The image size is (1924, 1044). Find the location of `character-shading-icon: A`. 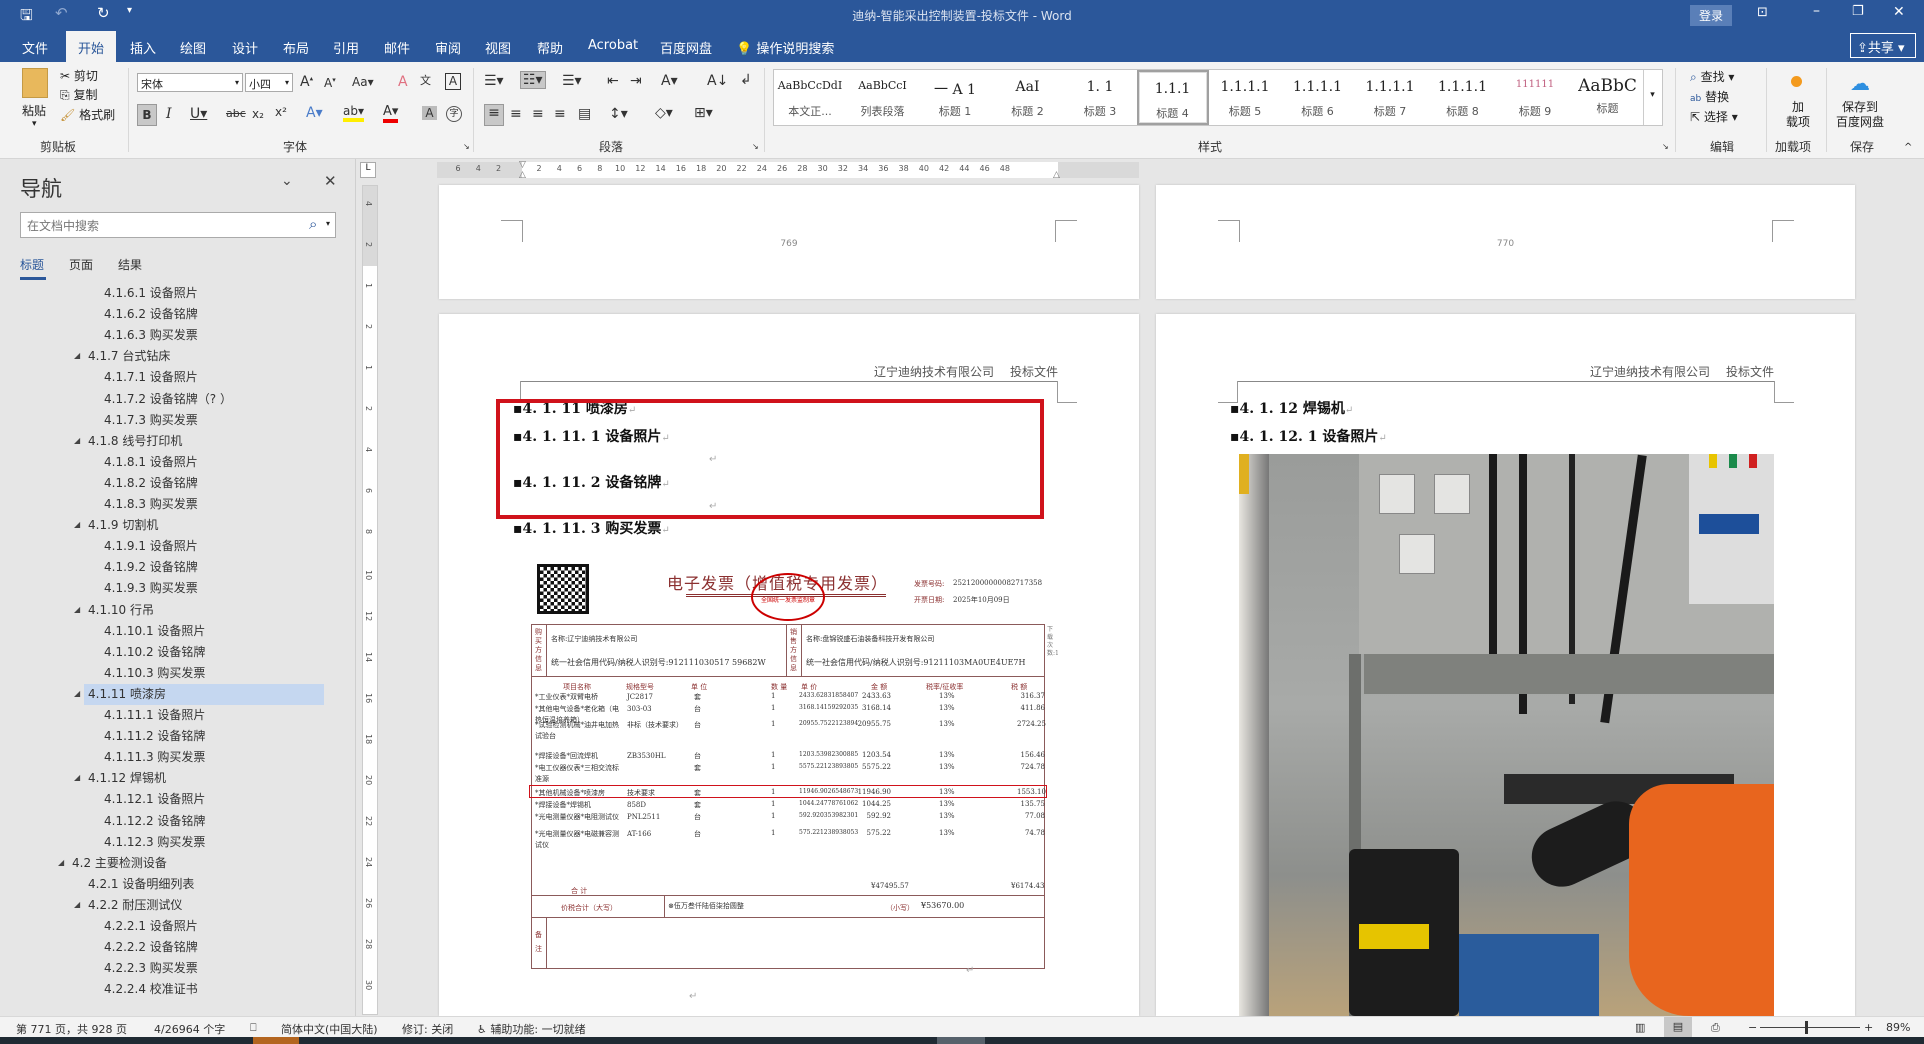

character-shading-icon: A is located at coordinates (429, 113).